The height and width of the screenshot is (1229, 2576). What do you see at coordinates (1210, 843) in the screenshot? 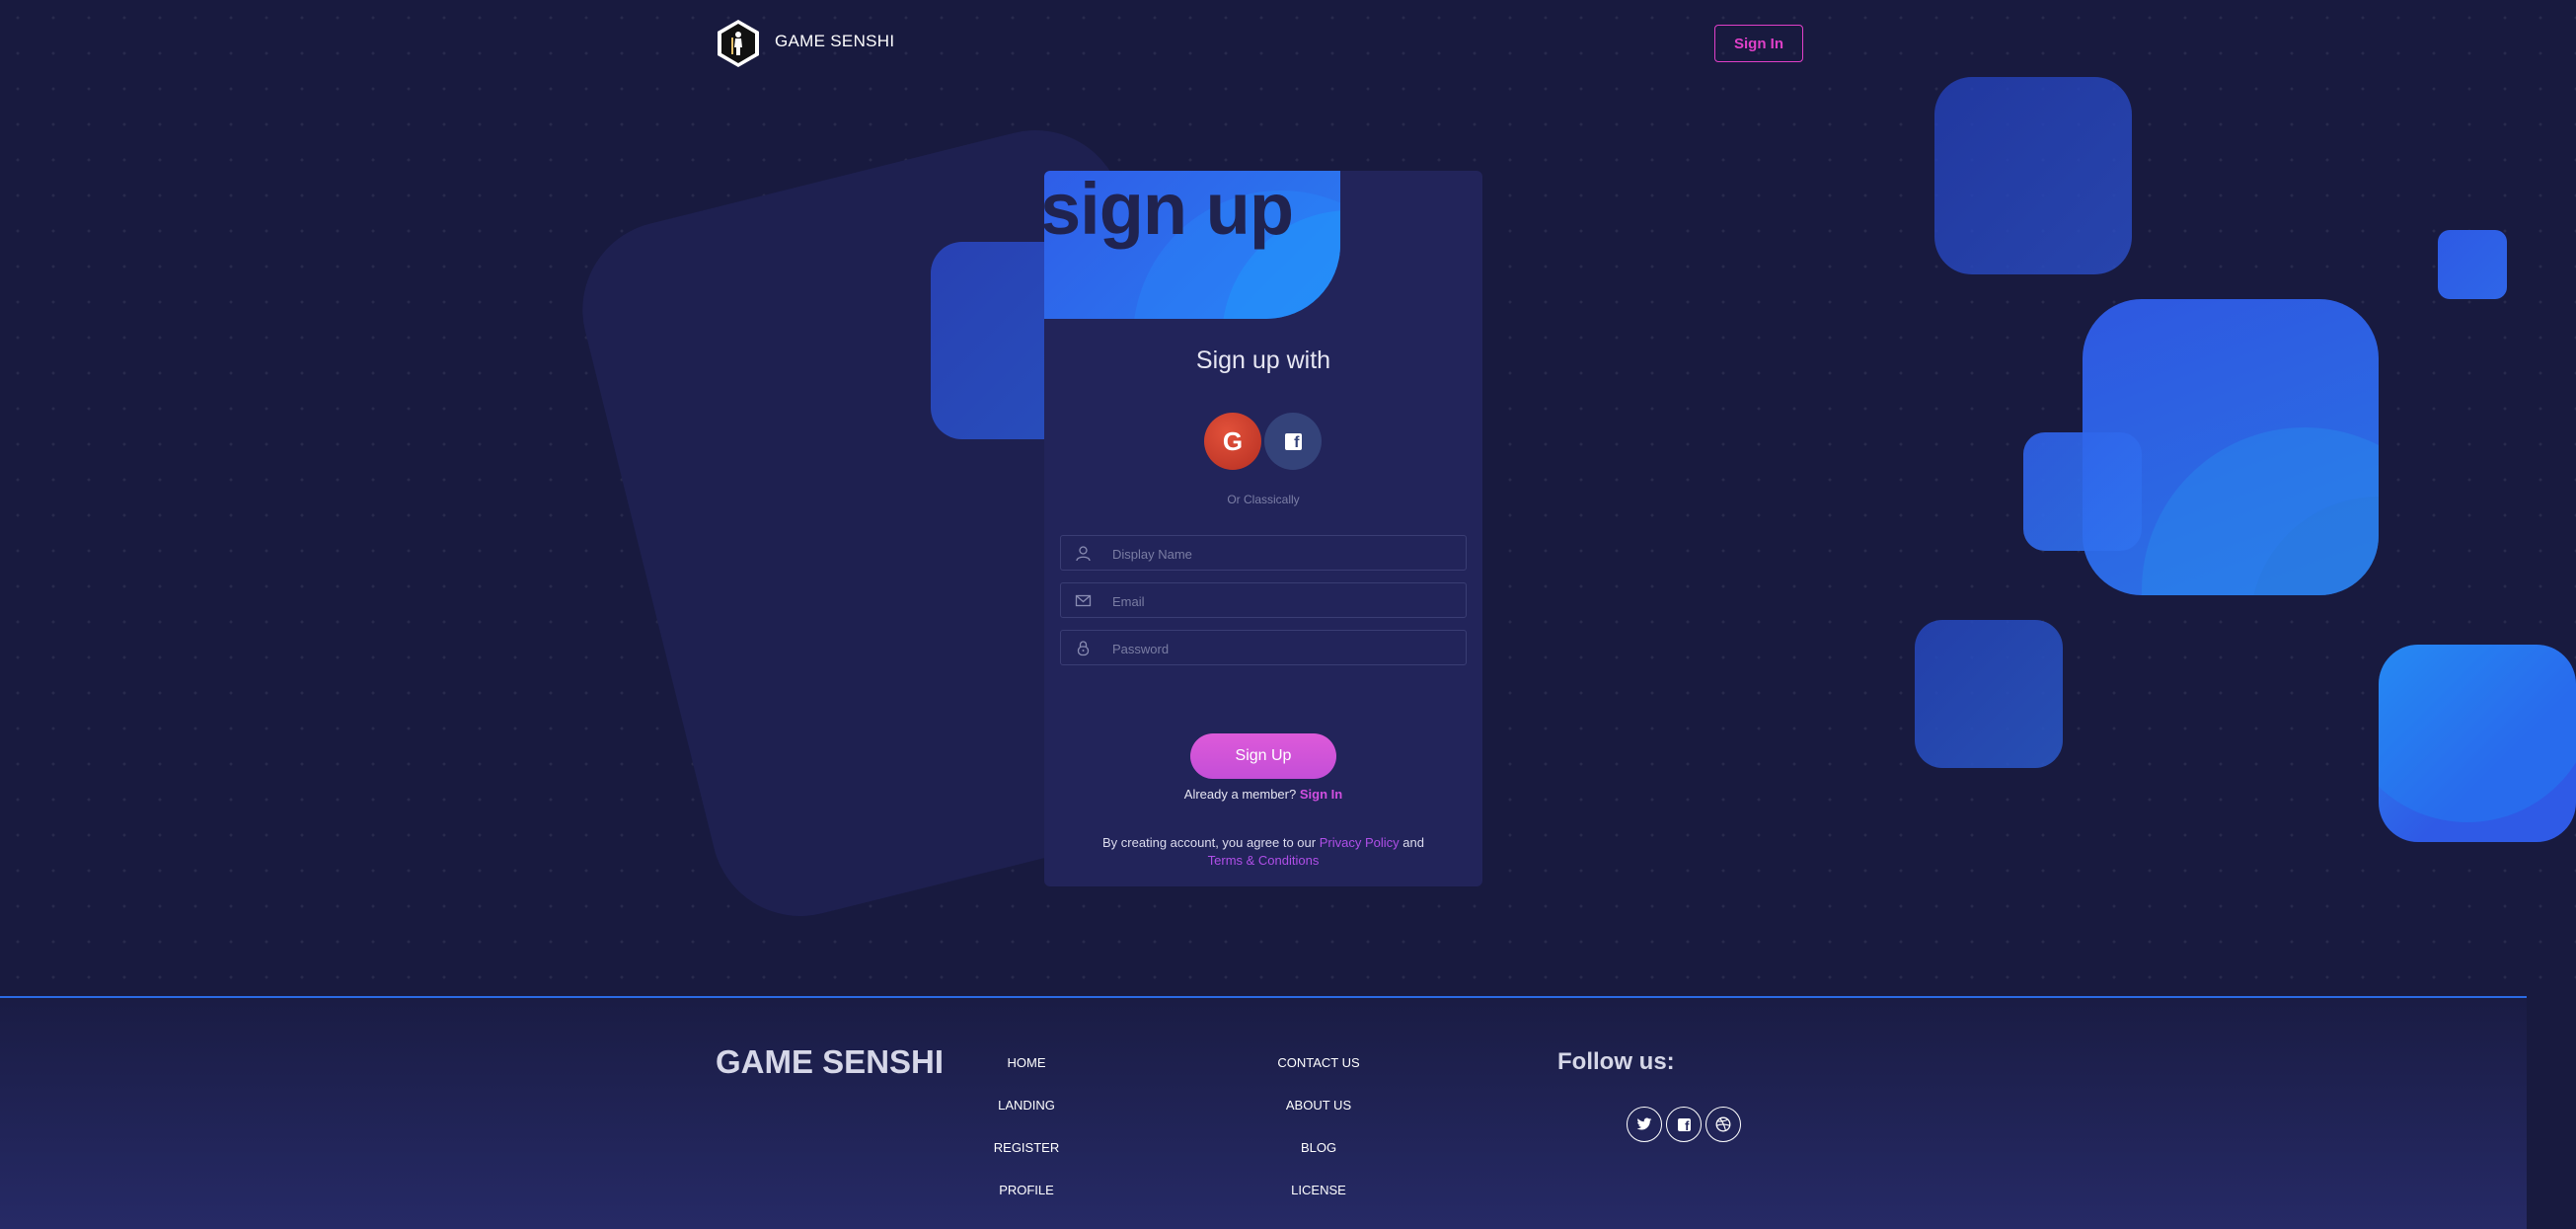
I see `terms-prefix: By creating account, you agree to our` at bounding box center [1210, 843].